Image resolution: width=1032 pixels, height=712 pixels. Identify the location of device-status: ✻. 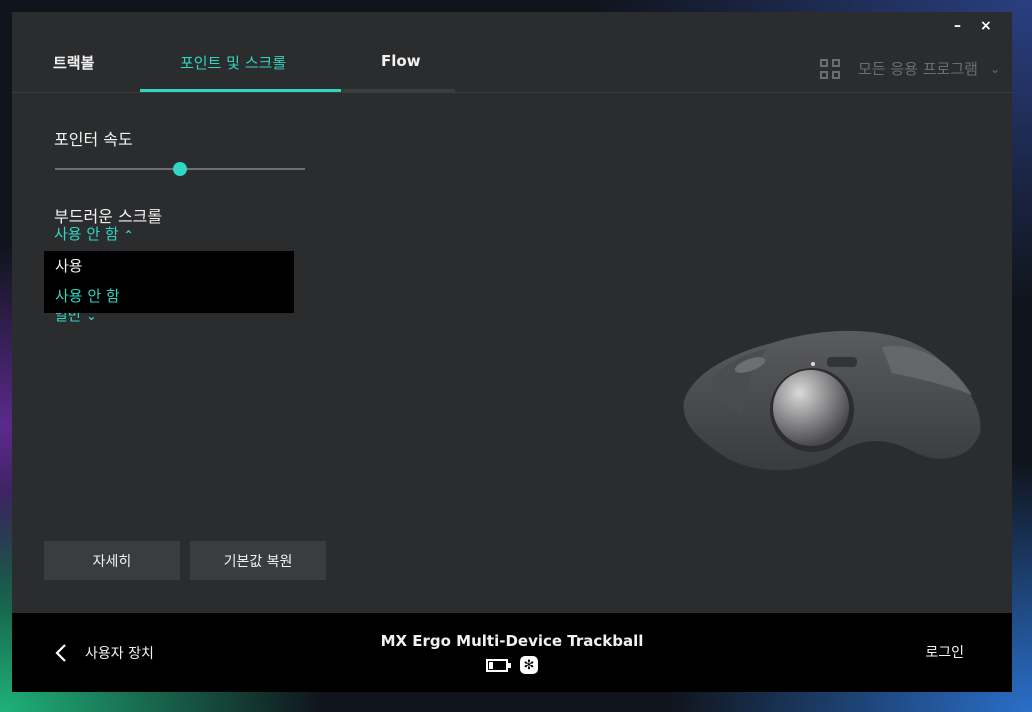
(512, 665).